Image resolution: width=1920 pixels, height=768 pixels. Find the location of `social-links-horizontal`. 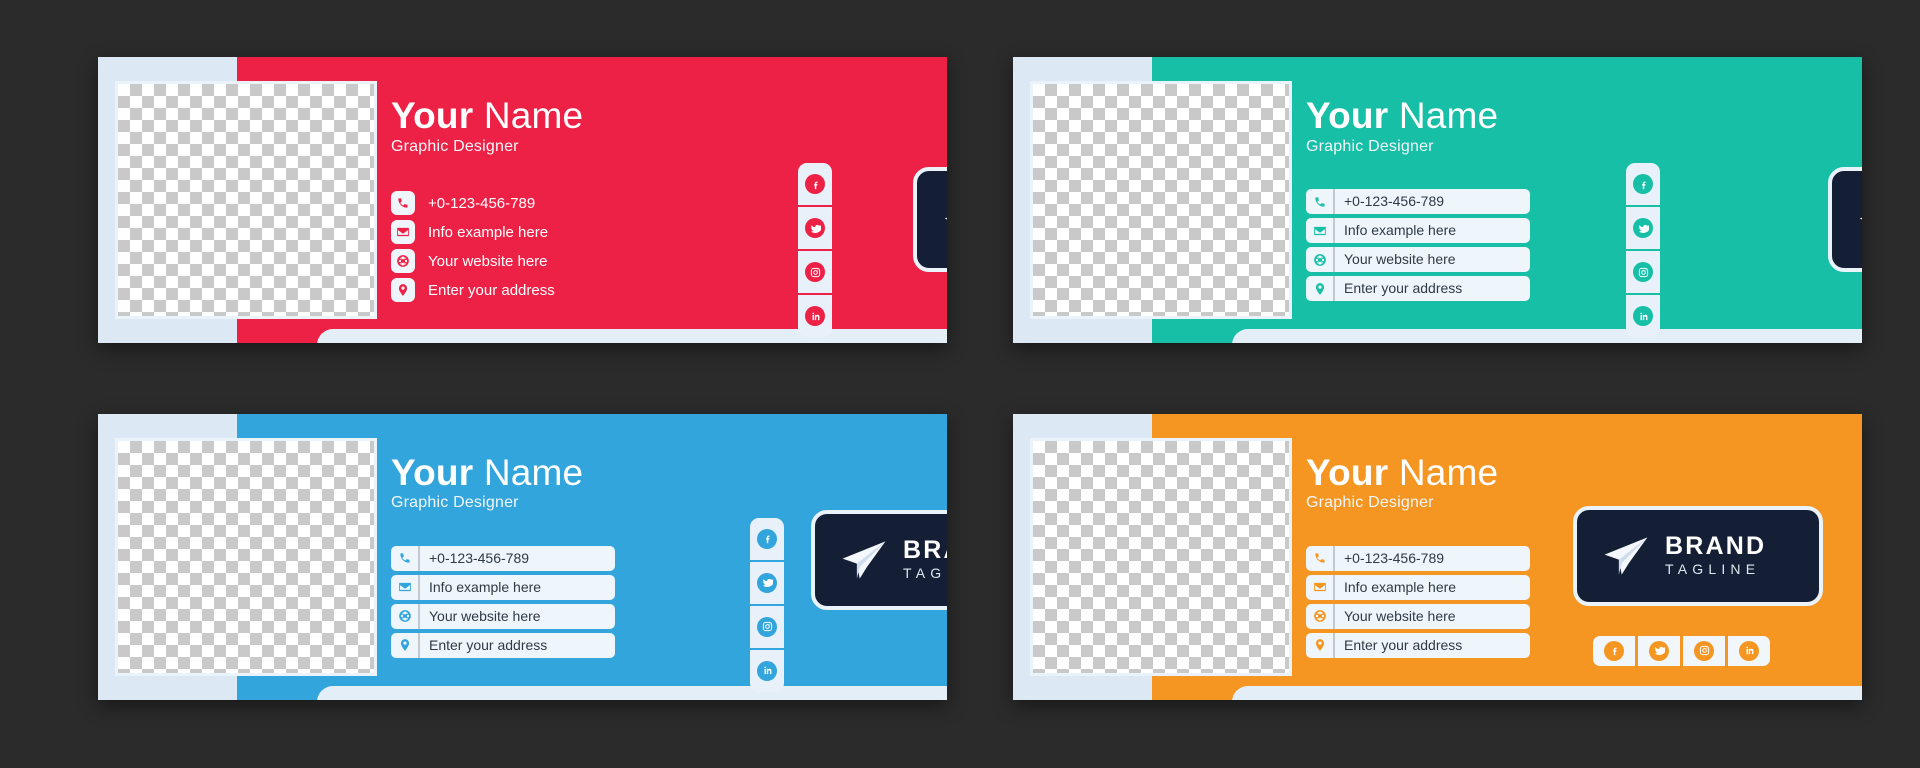

social-links-horizontal is located at coordinates (1681, 650).